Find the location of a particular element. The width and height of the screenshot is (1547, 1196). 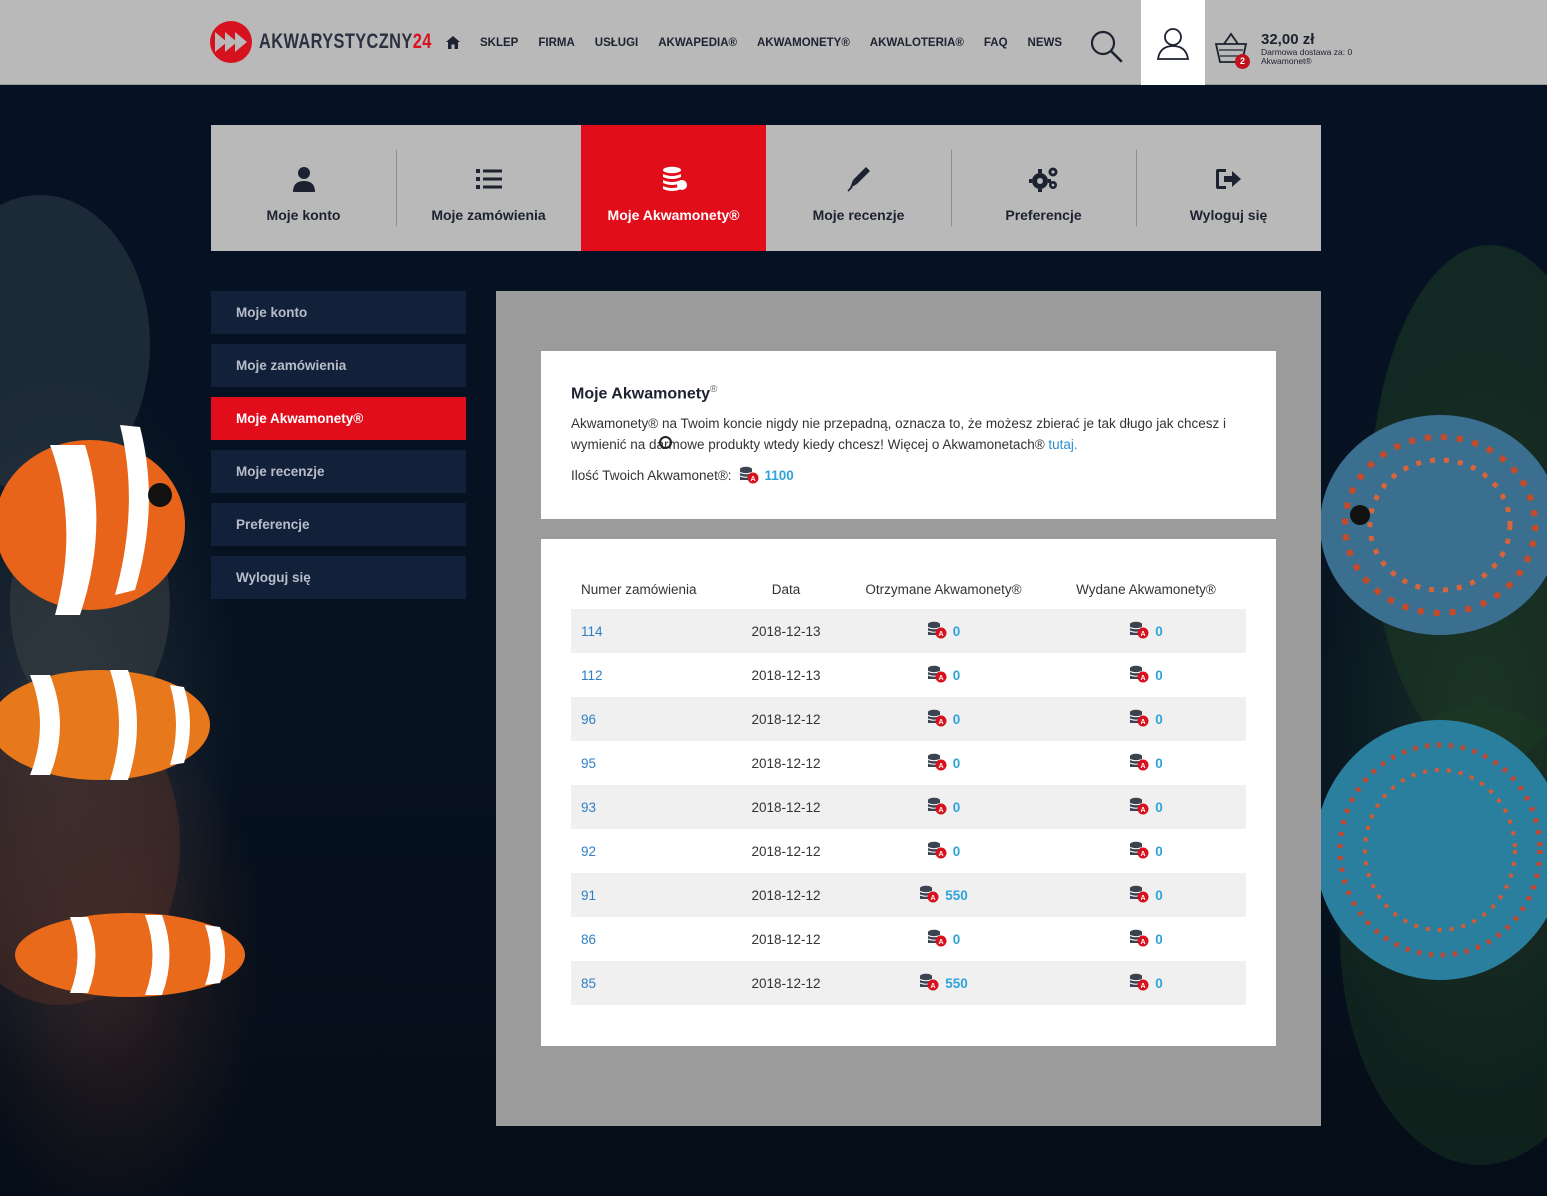

tab-label: Moje Akwamonety® is located at coordinates (673, 215).